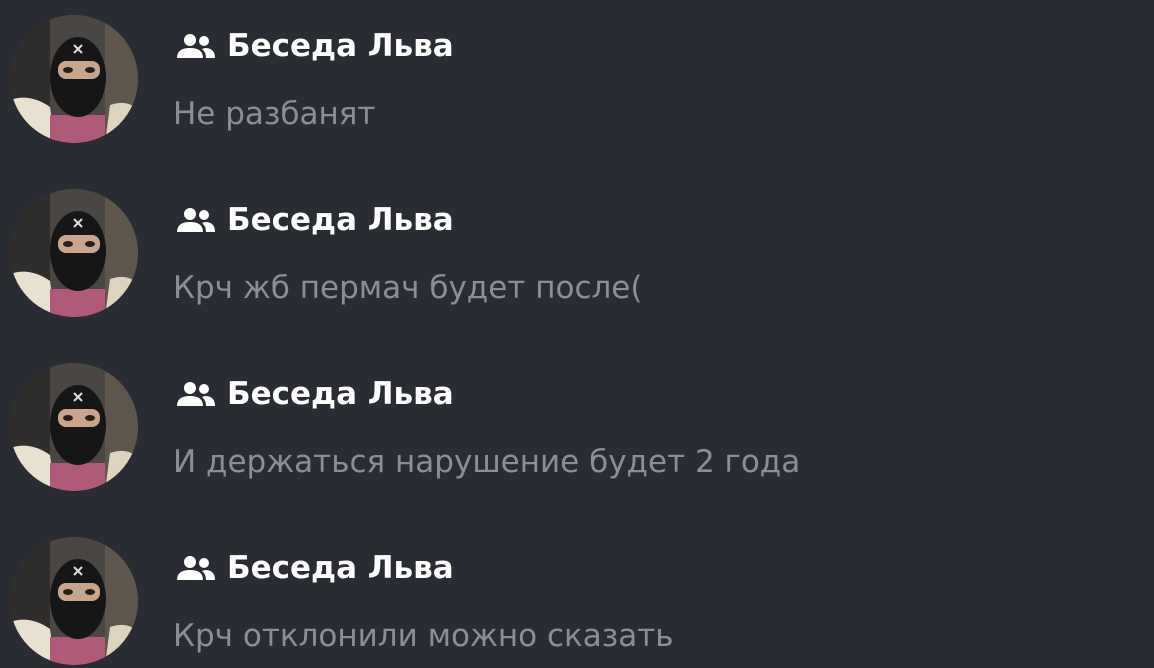 This screenshot has width=1154, height=668. Describe the element at coordinates (274, 114) in the screenshot. I see `last-message-preview: Не разбанят` at that location.